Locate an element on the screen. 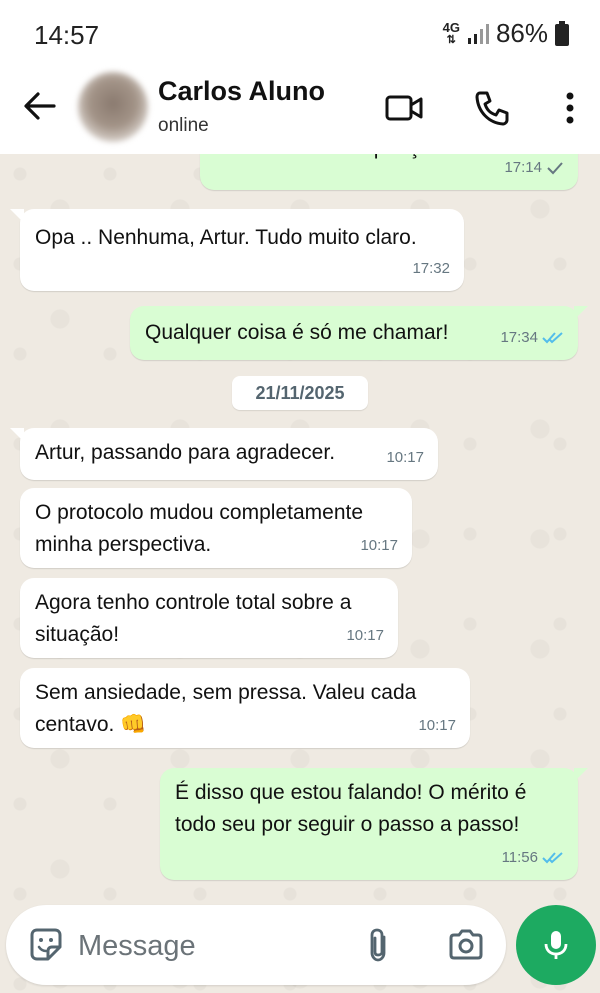 The height and width of the screenshot is (993, 600). battery-percent: 86% is located at coordinates (521, 33).